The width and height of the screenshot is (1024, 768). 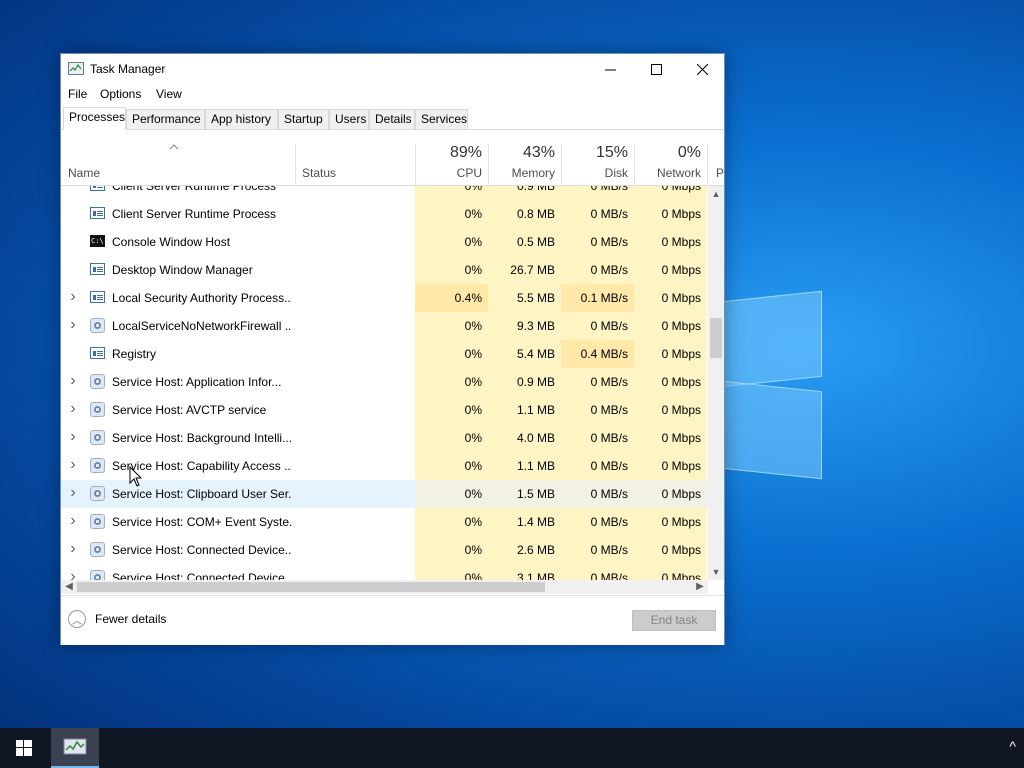 I want to click on horizontal-scrollbar: ◀ ▶, so click(x=384, y=587).